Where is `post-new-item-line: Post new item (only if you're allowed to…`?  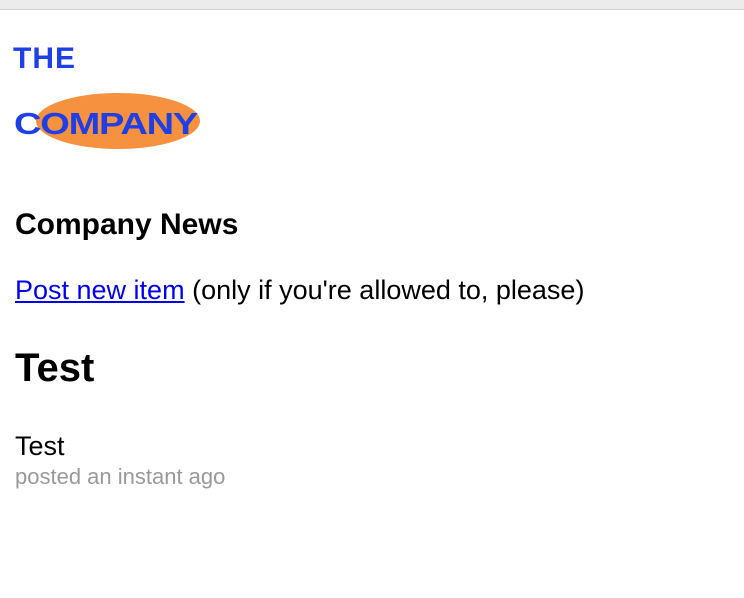
post-new-item-line: Post new item (only if you're allowed to… is located at coordinates (299, 290).